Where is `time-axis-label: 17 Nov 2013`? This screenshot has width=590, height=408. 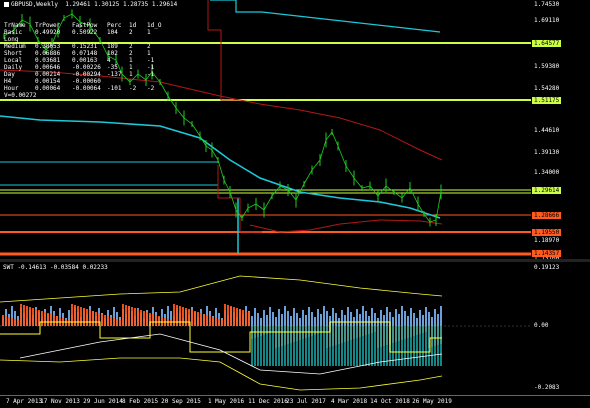 time-axis-label: 17 Nov 2013 is located at coordinates (60, 401).